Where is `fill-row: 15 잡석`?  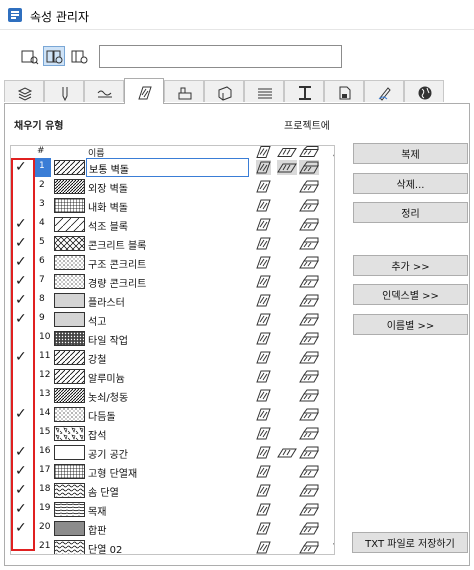 fill-row: 15 잡석 is located at coordinates (165, 433).